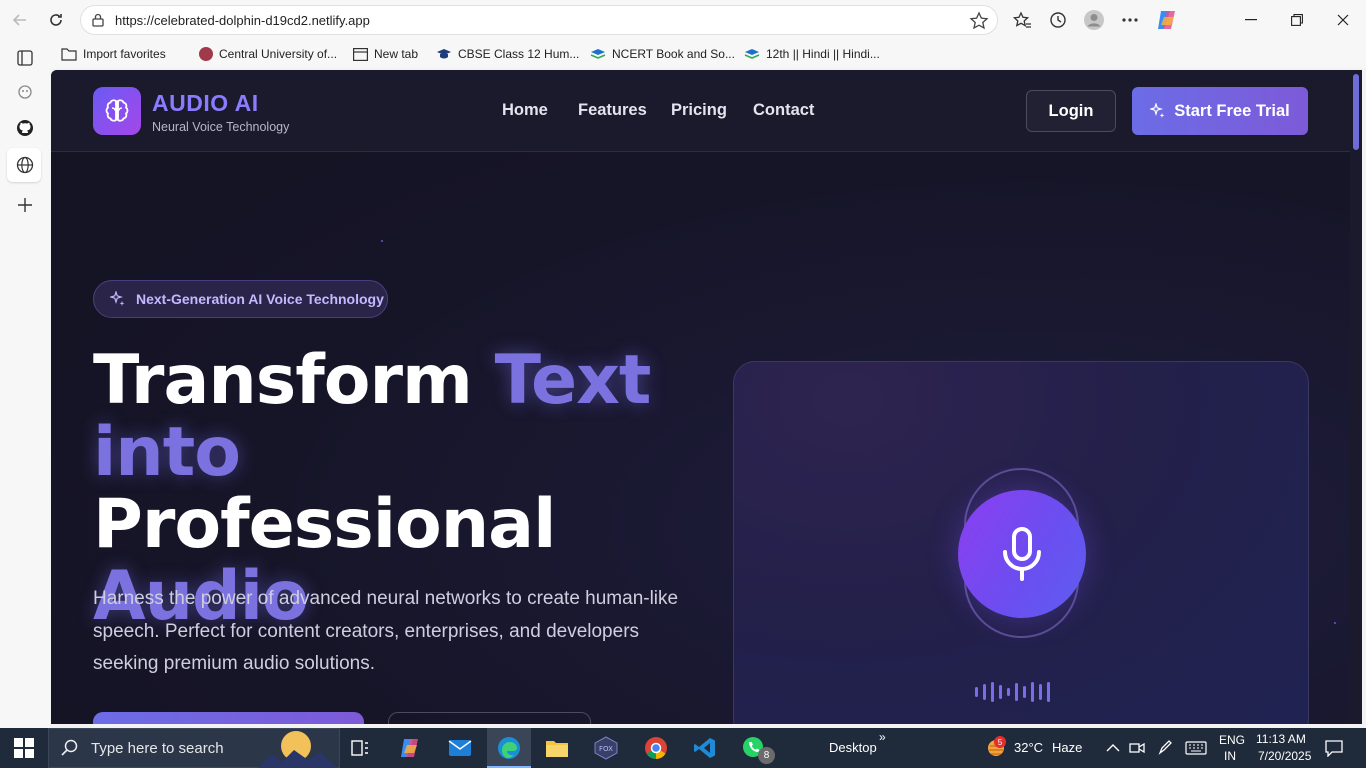 The height and width of the screenshot is (768, 1366). What do you see at coordinates (1356, 397) in the screenshot?
I see `page-scrollbar` at bounding box center [1356, 397].